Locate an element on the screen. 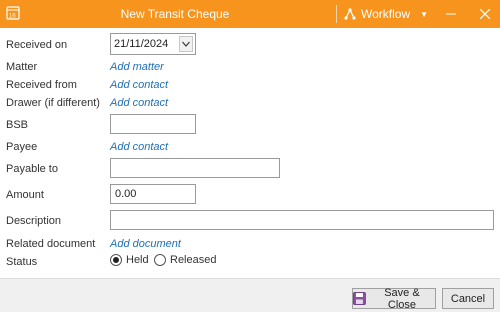 Image resolution: width=500 pixels, height=312 pixels. drawer-label: Drawer (if different) is located at coordinates (53, 103).